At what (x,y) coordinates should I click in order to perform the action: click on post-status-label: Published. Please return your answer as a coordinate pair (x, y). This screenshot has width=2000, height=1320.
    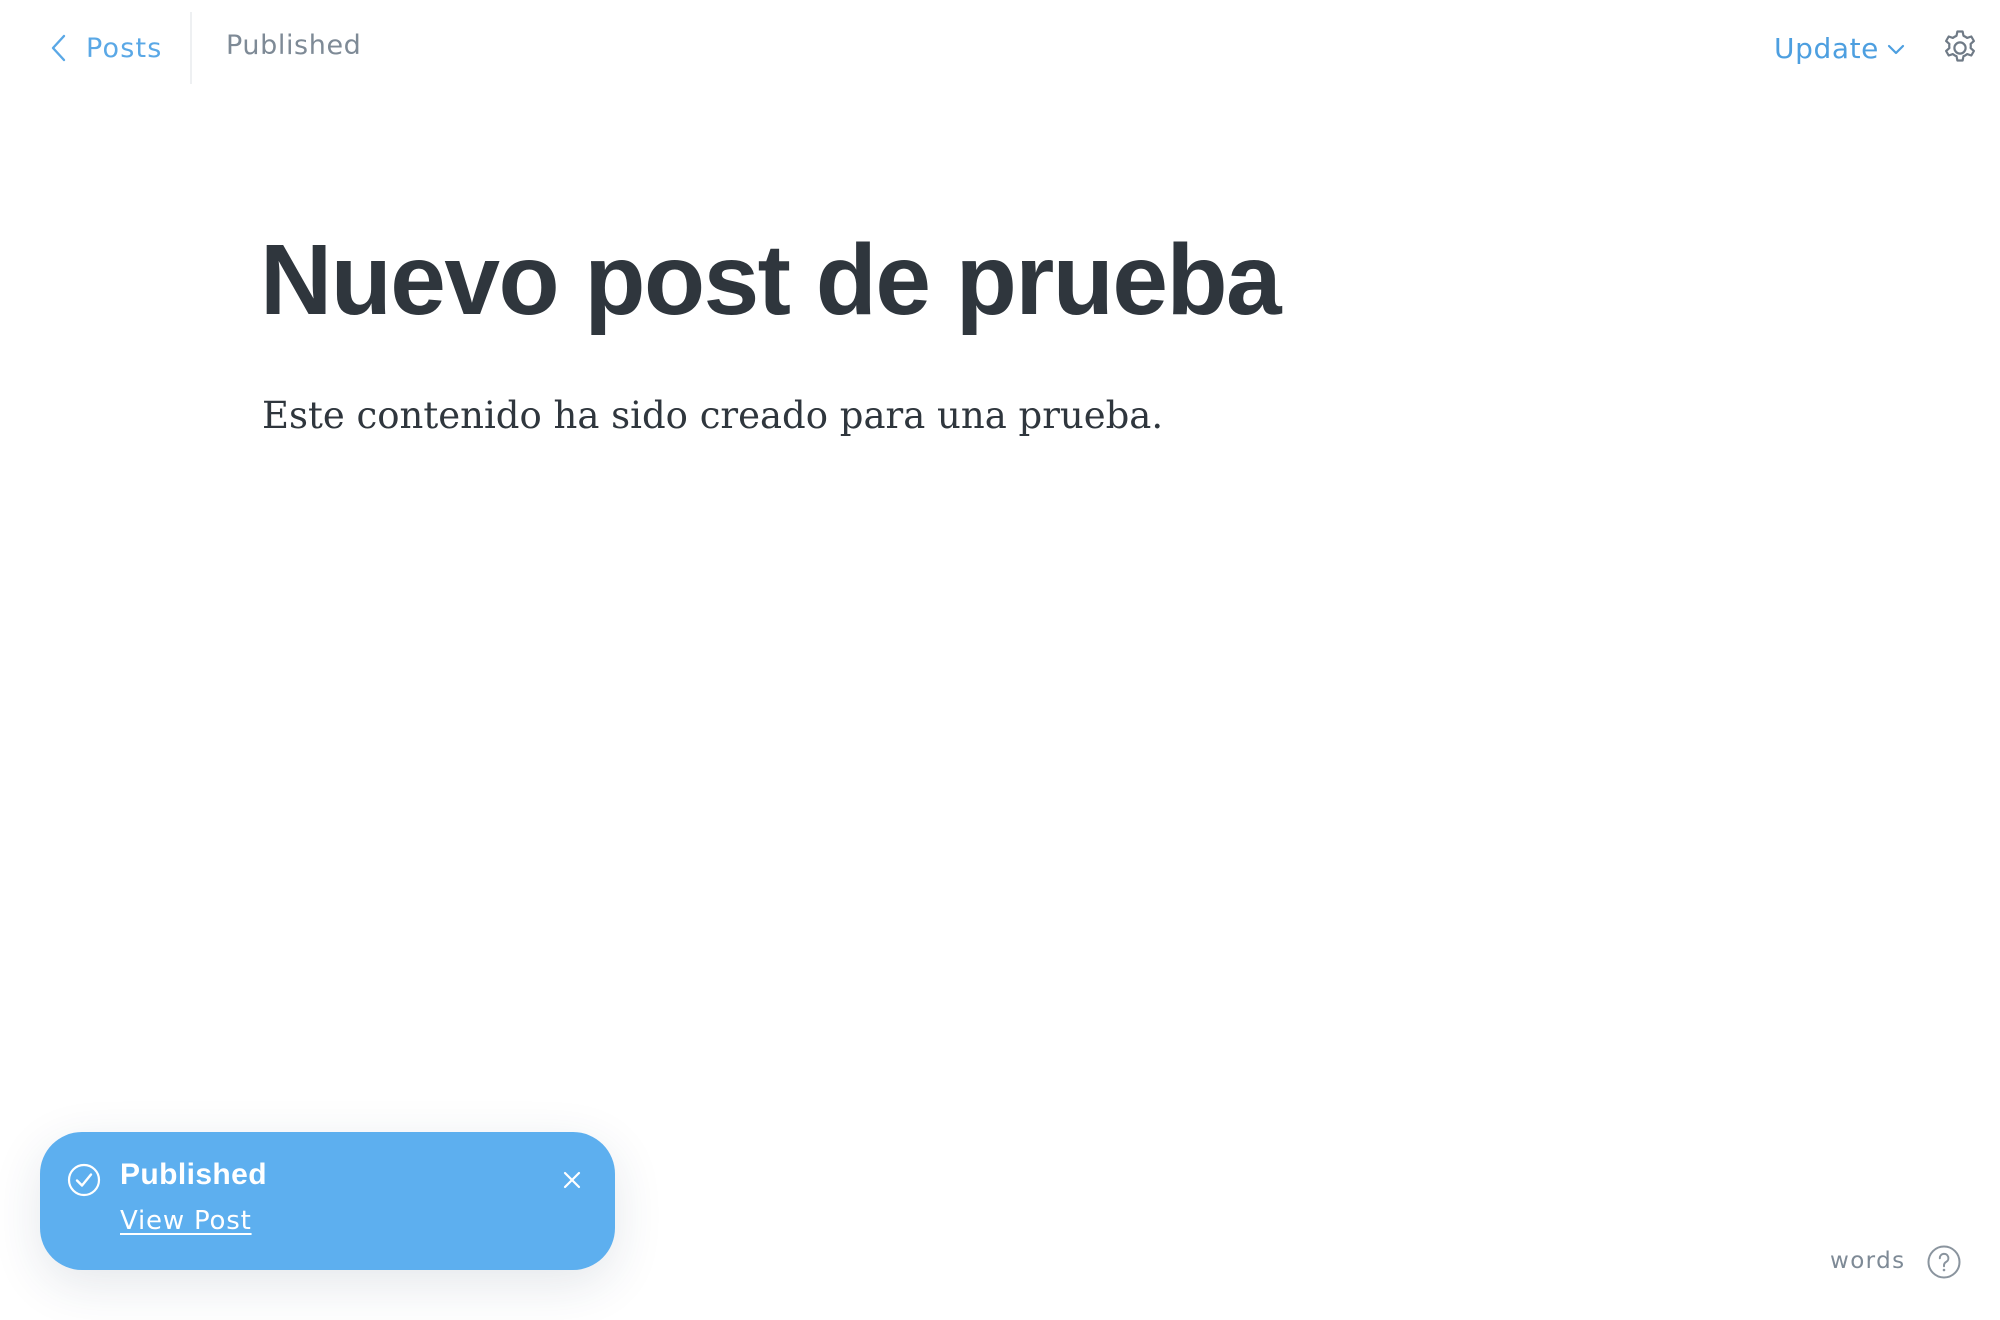
    Looking at the image, I should click on (294, 45).